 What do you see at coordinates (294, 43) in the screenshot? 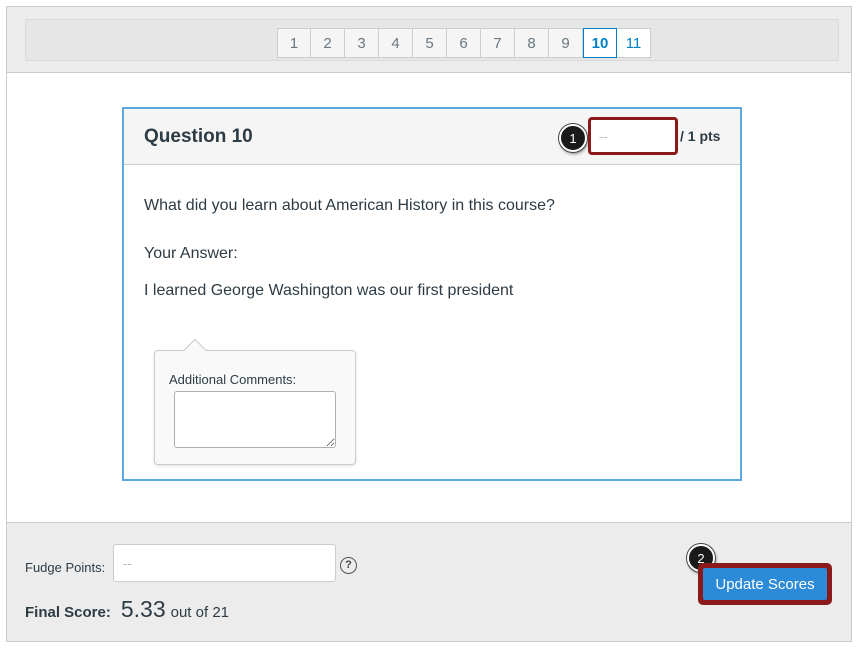
I see `page-button-1: 1` at bounding box center [294, 43].